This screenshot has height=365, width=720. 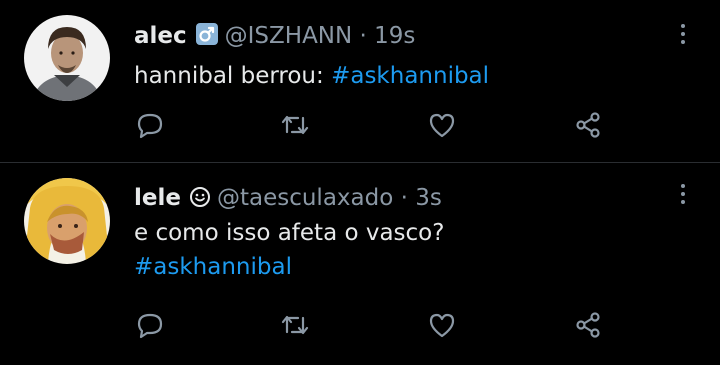 I want to click on tweet-text-body: e como isso afeta o vasco?, so click(x=289, y=233).